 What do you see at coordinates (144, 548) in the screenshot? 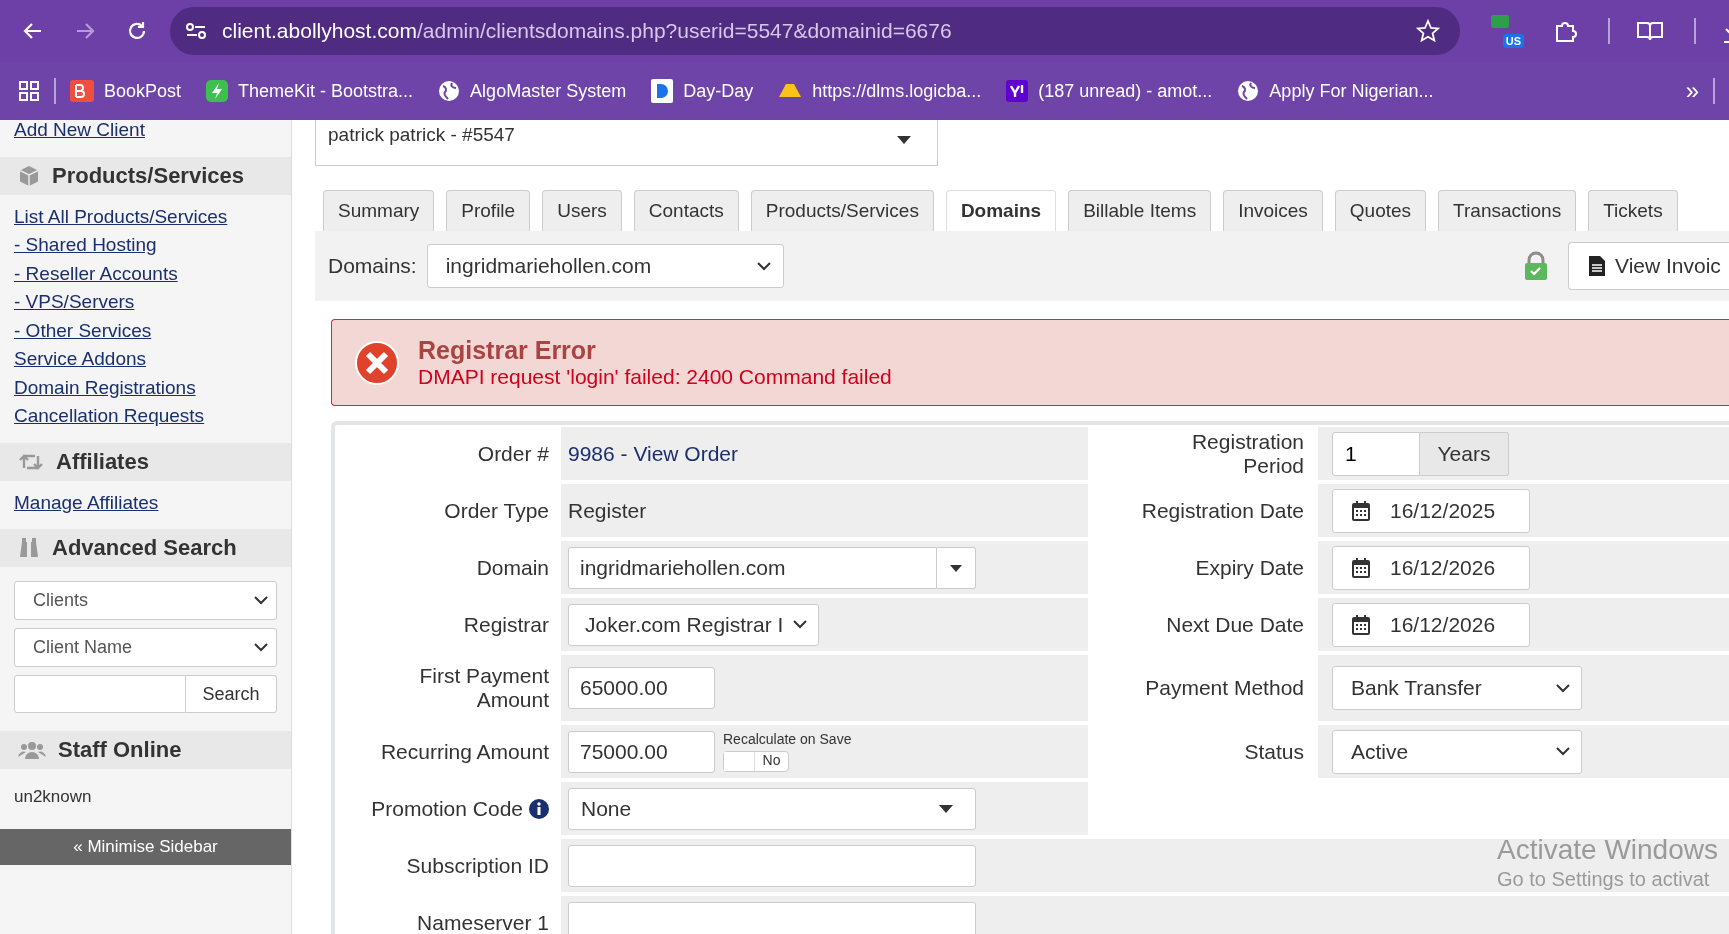
I see `section-title: Advanced Search` at bounding box center [144, 548].